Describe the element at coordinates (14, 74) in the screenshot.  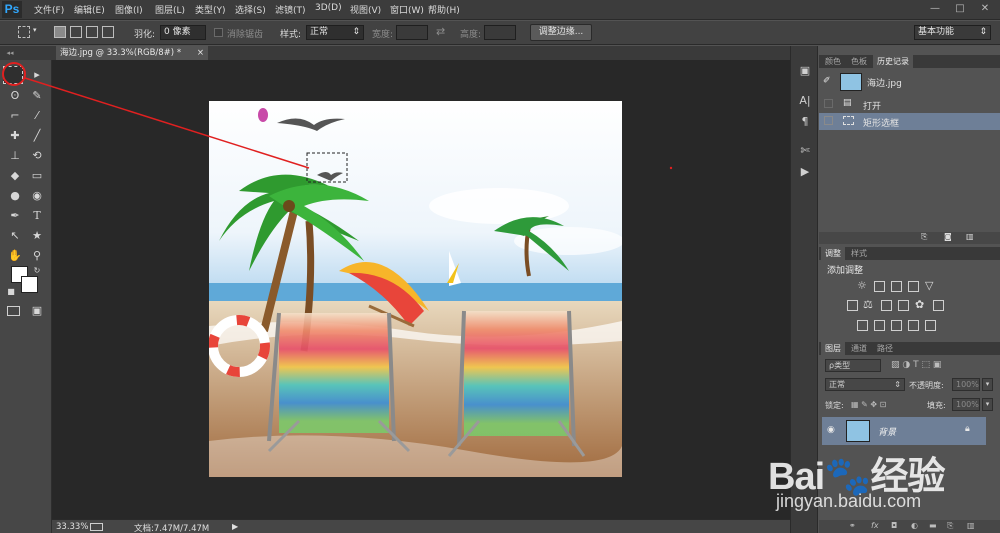
I see `annotation-circle` at that location.